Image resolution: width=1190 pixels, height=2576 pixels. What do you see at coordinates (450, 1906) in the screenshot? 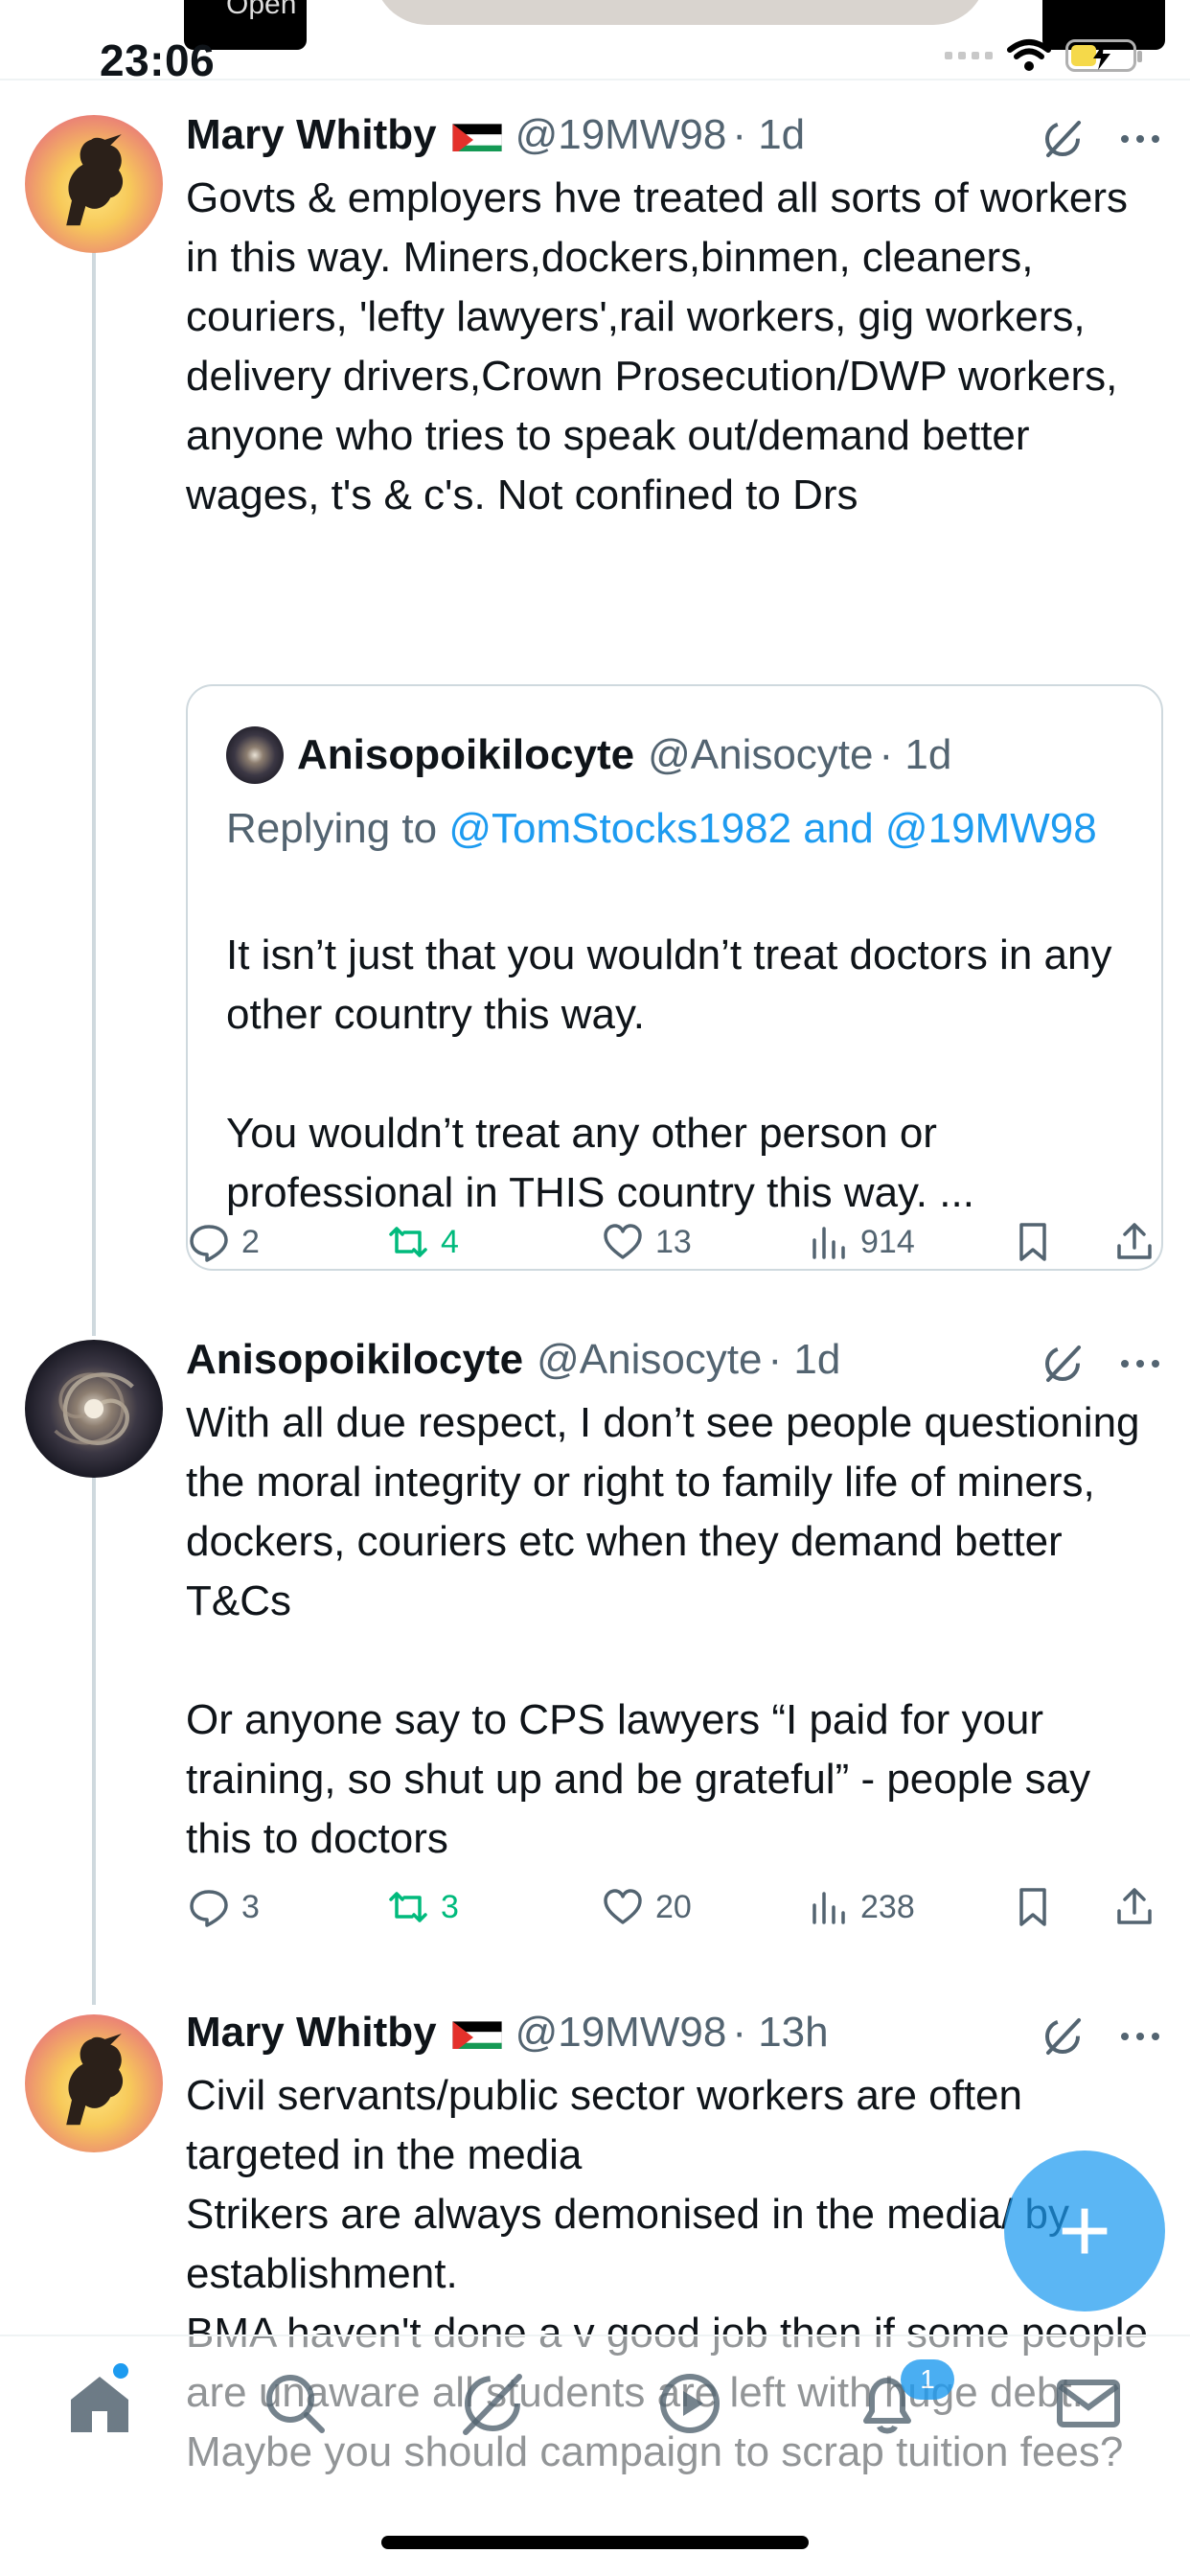
I see `repost-count: 3` at bounding box center [450, 1906].